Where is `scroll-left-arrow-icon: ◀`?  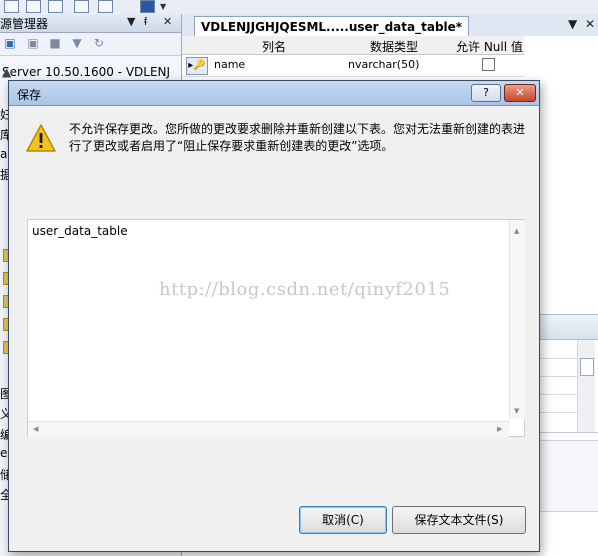
scroll-left-arrow-icon: ◀ is located at coordinates (35, 429).